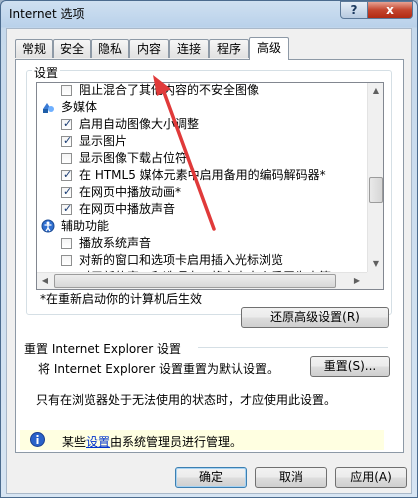  What do you see at coordinates (115, 243) in the screenshot?
I see `setting-label: 播放系统声音` at bounding box center [115, 243].